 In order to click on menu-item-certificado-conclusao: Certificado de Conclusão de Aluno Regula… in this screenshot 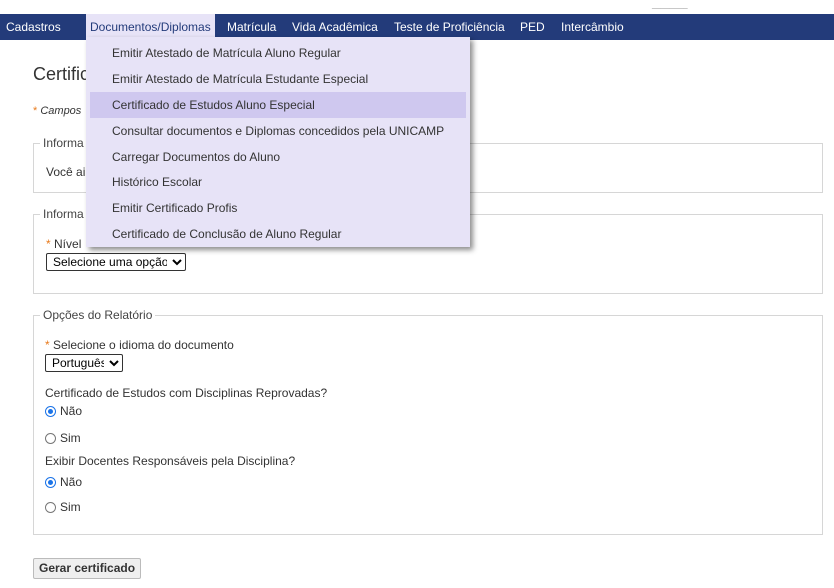, I will do `click(278, 234)`.